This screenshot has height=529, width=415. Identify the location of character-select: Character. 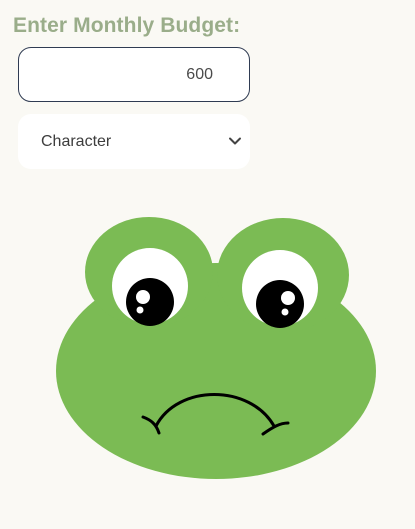
(134, 141).